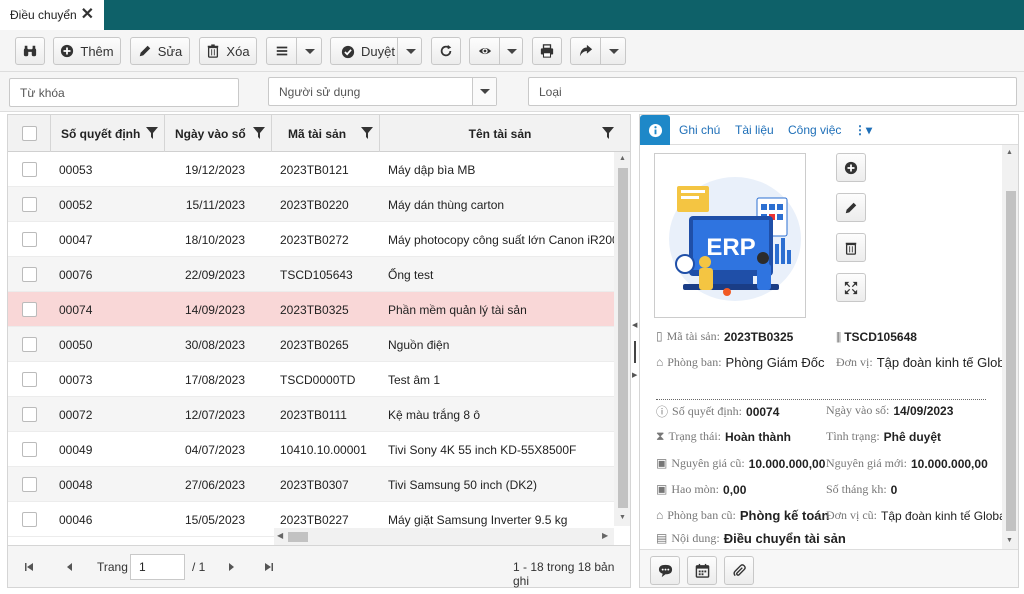 The width and height of the screenshot is (1024, 594). What do you see at coordinates (316, 274) in the screenshot?
I see `cell-ma: TSCD105643` at bounding box center [316, 274].